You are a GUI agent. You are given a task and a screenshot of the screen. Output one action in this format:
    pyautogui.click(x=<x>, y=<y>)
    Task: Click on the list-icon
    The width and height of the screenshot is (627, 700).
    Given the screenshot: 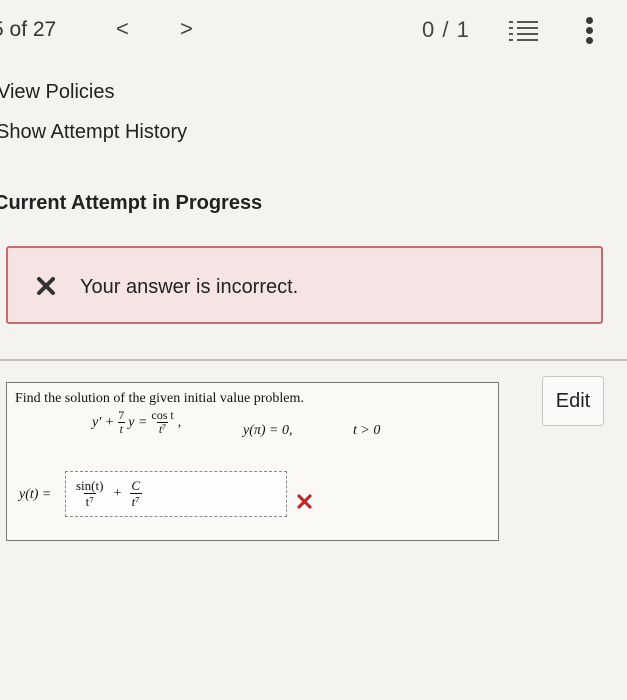 What is the action you would take?
    pyautogui.click(x=523, y=31)
    